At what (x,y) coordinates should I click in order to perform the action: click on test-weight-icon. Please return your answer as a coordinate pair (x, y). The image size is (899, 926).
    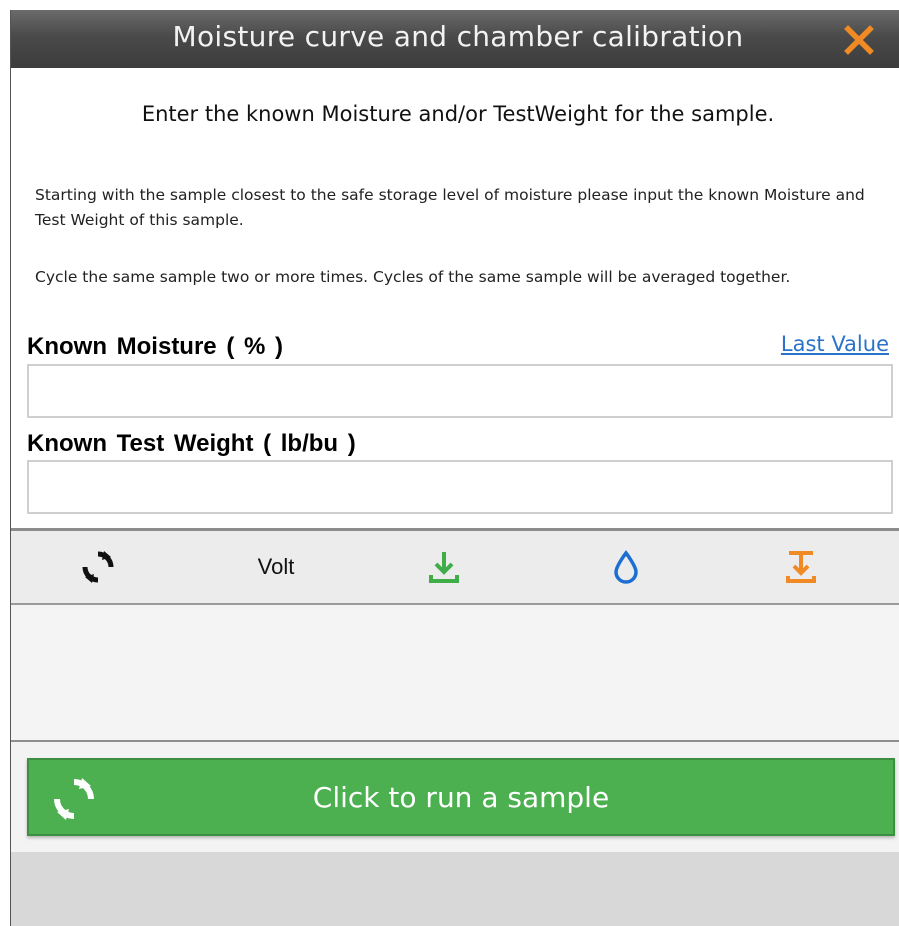
    Looking at the image, I should click on (801, 567).